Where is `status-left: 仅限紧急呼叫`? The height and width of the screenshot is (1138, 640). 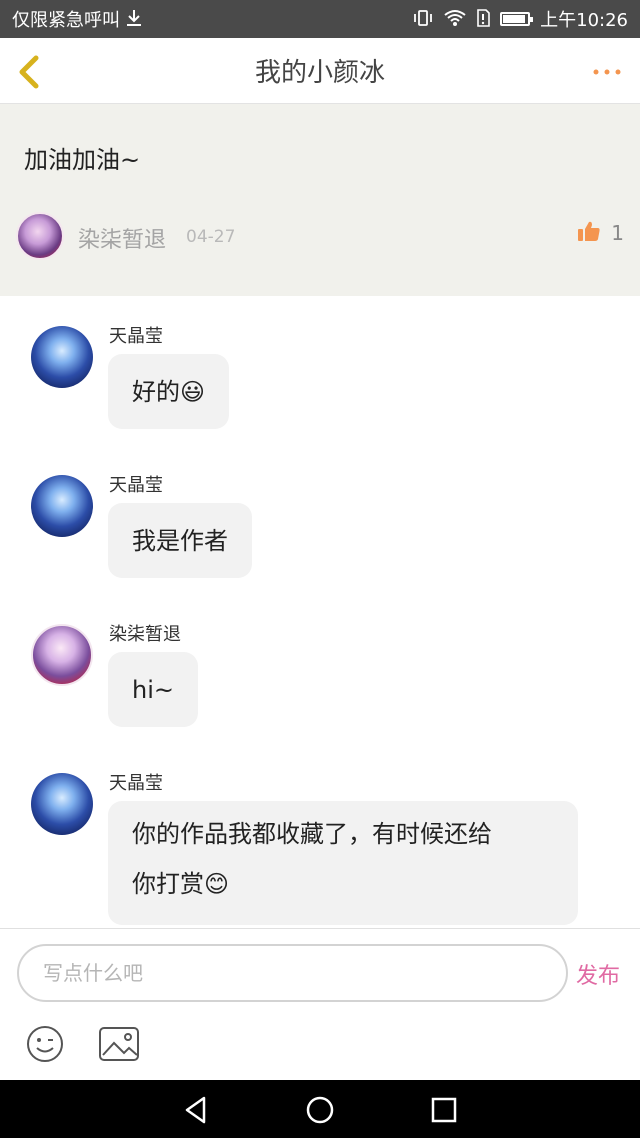 status-left: 仅限紧急呼叫 is located at coordinates (77, 19).